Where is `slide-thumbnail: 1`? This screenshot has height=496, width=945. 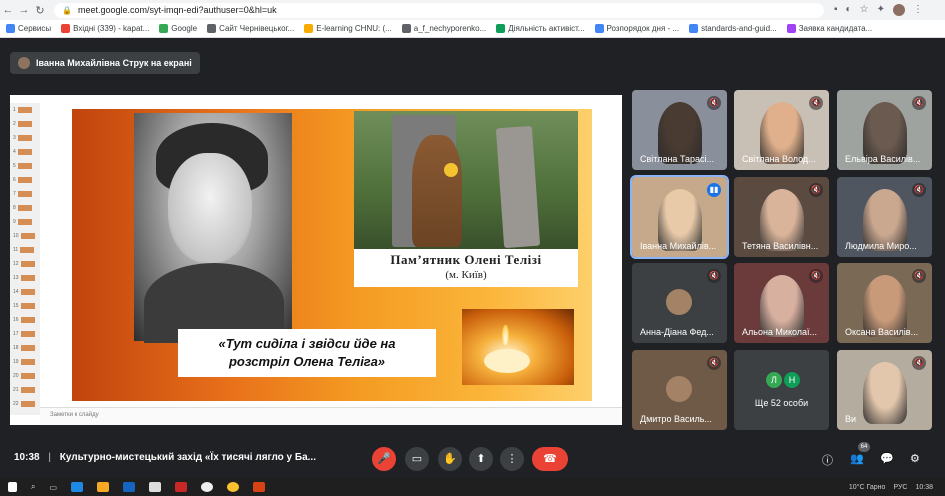
slide-thumbnail: 1 is located at coordinates (25, 110).